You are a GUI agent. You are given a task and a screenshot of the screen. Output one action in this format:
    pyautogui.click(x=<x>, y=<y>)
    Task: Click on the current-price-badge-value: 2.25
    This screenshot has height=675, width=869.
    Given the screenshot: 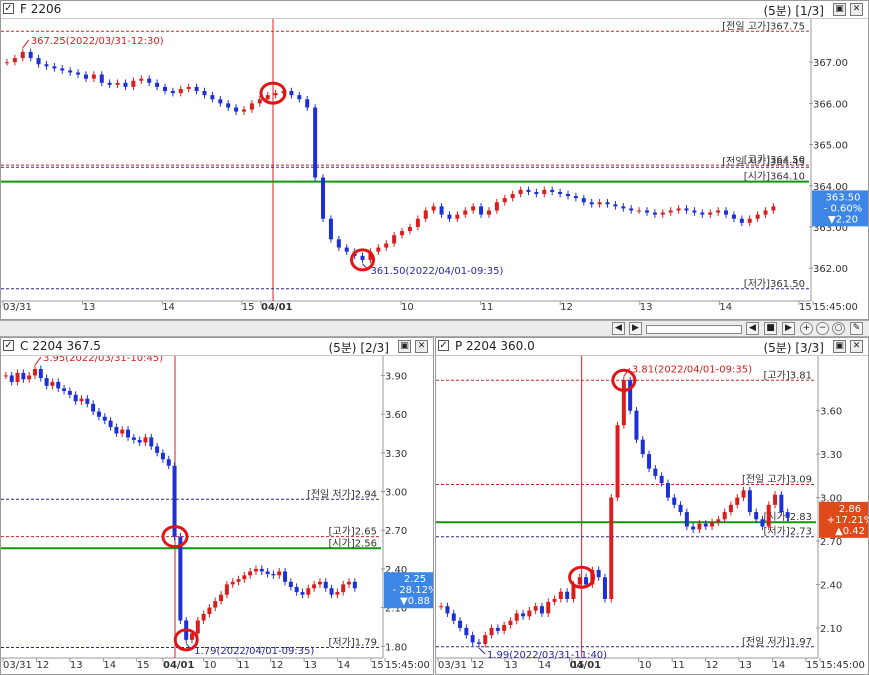 What is the action you would take?
    pyautogui.click(x=415, y=579)
    